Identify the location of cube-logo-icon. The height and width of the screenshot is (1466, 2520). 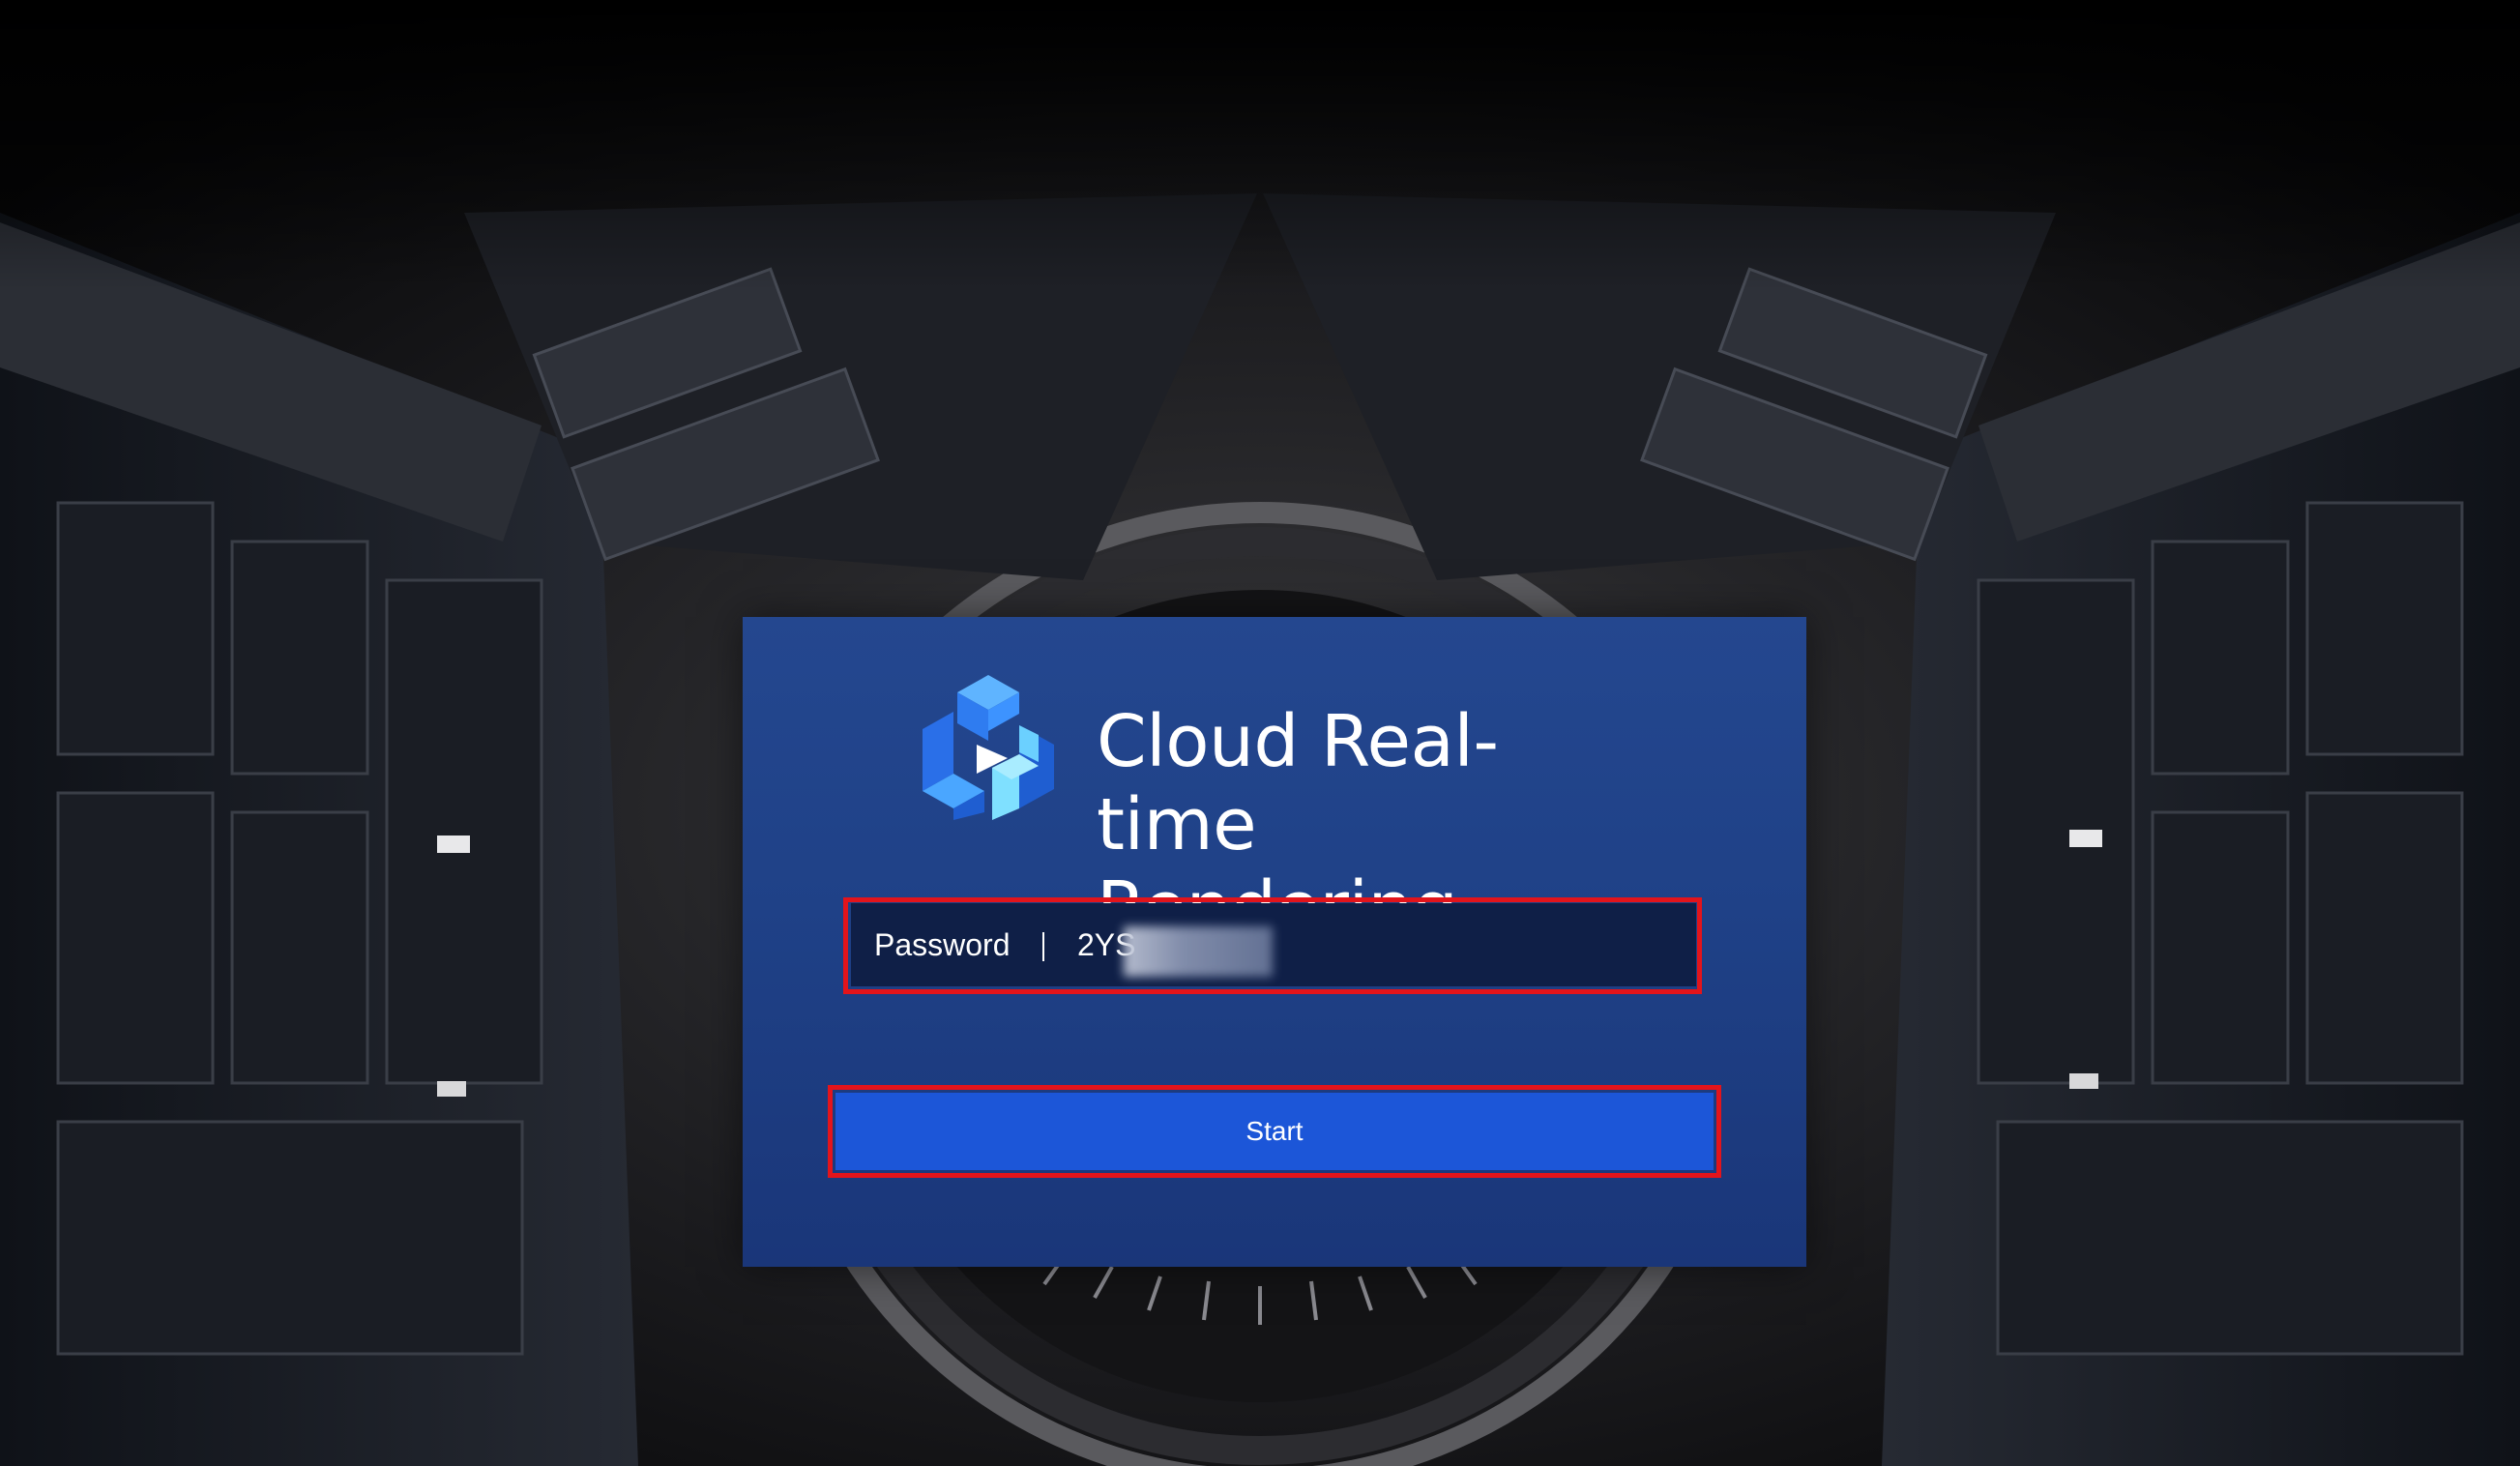
(989, 748).